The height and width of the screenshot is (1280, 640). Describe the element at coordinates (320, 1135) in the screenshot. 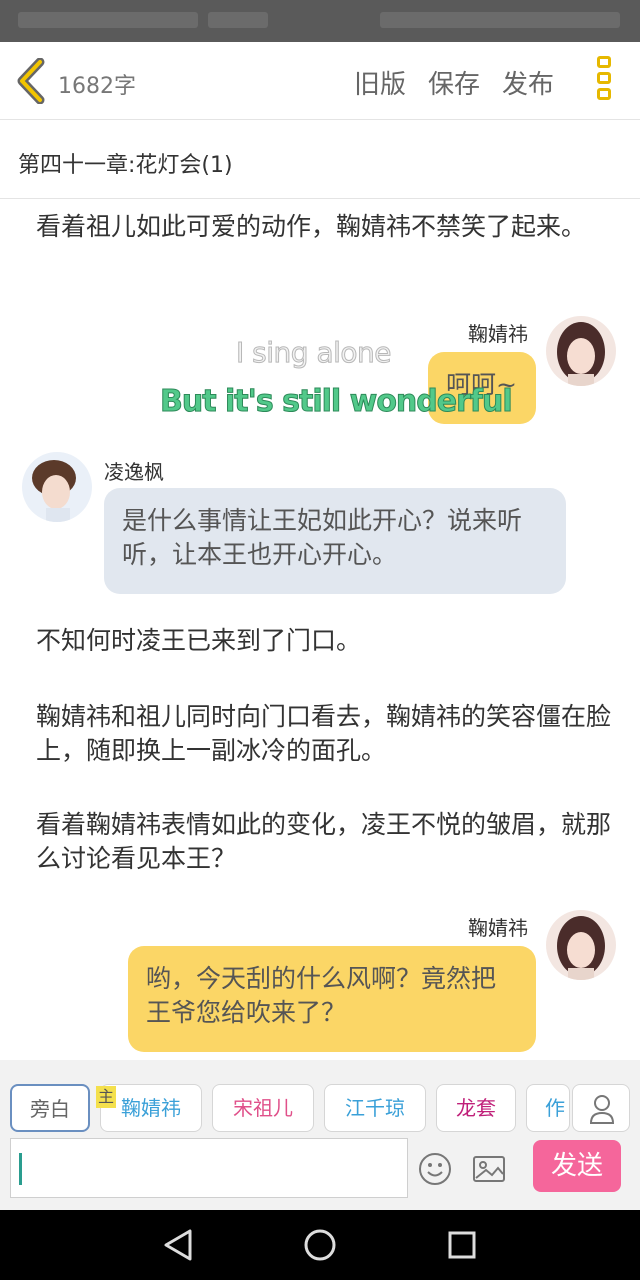

I see `character-input-panel: 旁白 鞠婧祎 主 宋祖儿 江千琼 龙套 作 发送` at that location.